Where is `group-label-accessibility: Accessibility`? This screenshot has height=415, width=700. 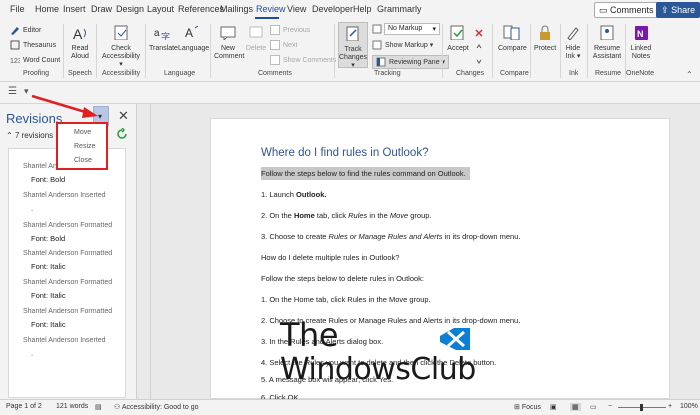
group-label-accessibility: Accessibility is located at coordinates (121, 73).